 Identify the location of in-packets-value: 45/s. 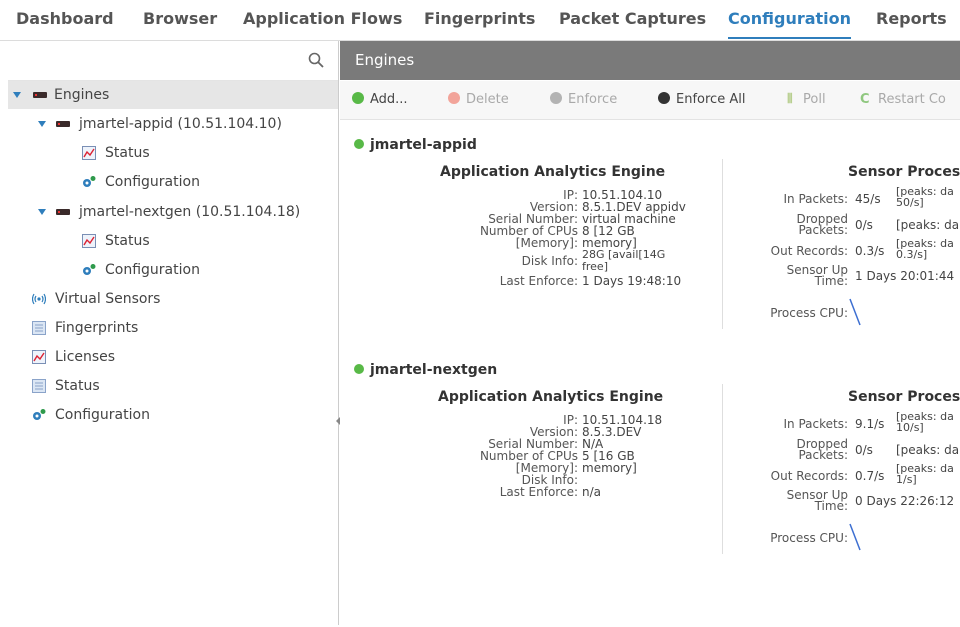
(868, 199).